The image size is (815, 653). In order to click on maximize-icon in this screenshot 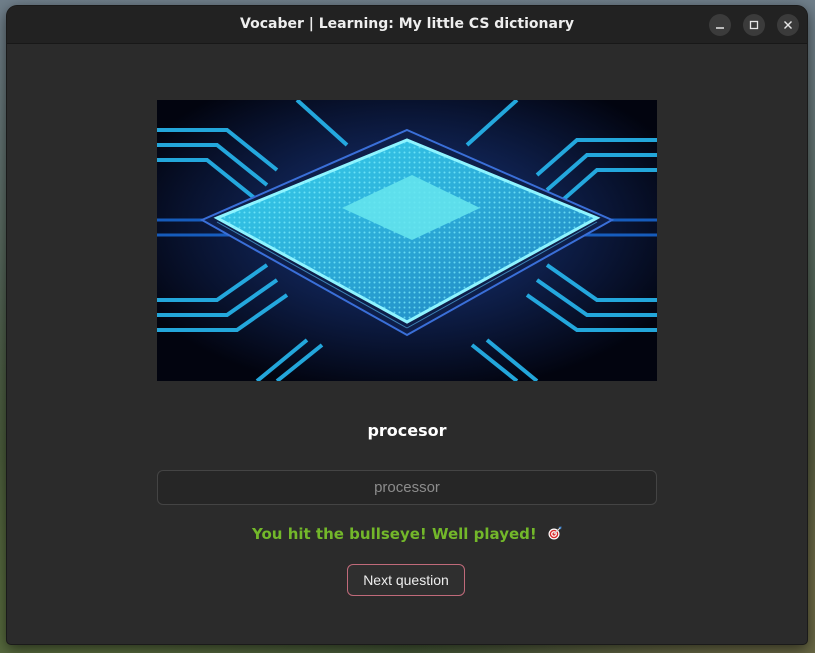, I will do `click(754, 25)`.